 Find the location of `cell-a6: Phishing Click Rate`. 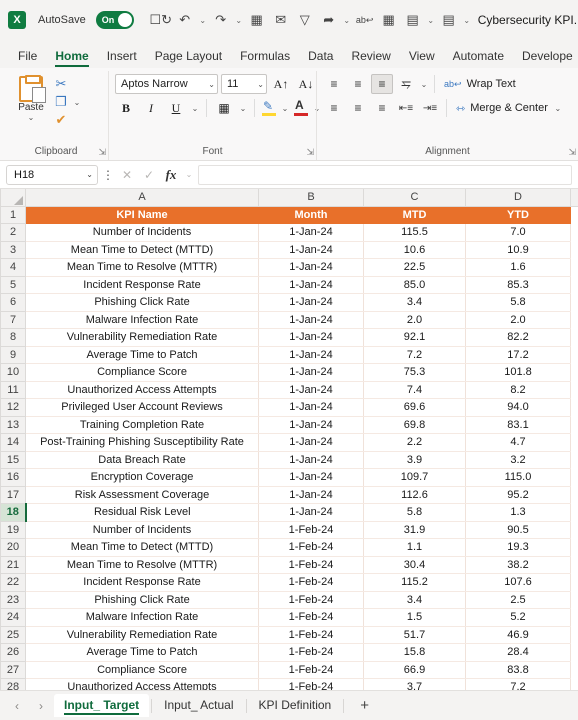

cell-a6: Phishing Click Rate is located at coordinates (142, 302).